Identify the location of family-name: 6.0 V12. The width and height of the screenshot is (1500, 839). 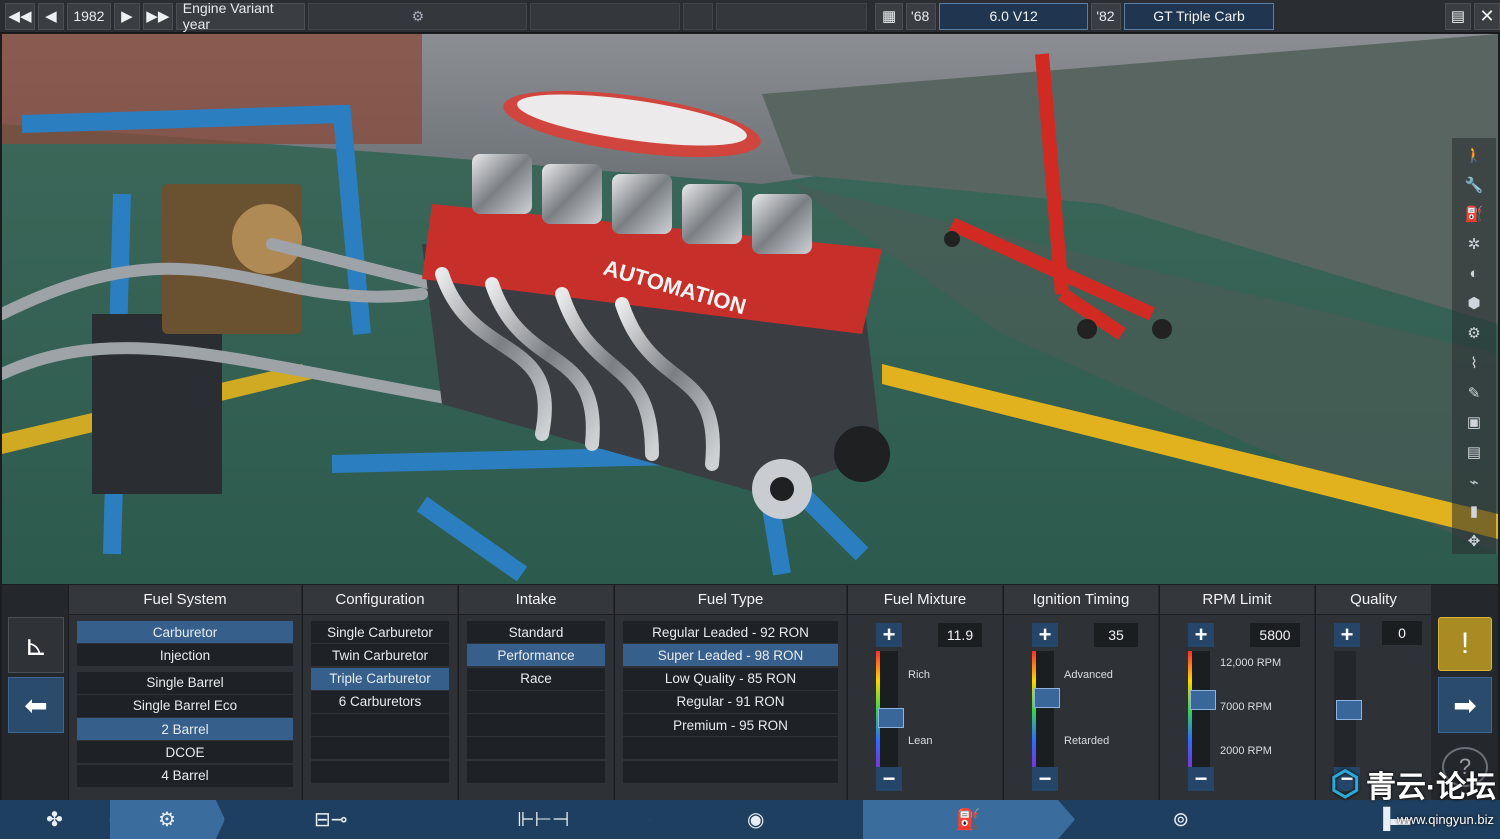
(1013, 16).